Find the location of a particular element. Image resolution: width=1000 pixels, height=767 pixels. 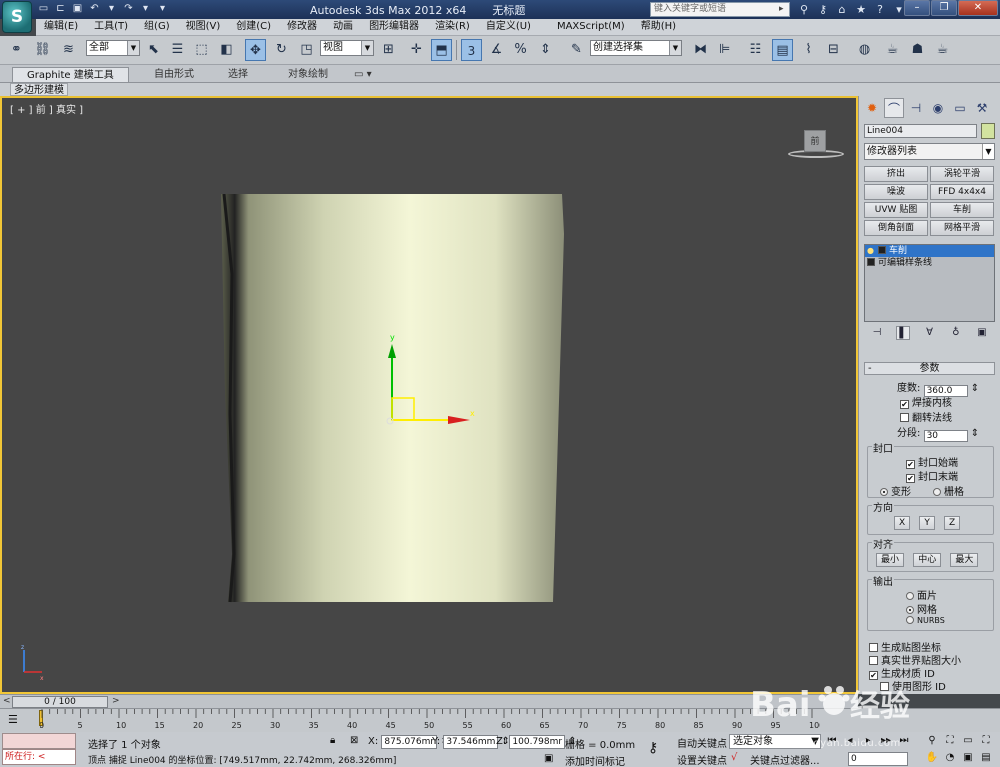

time-tag-icon: ▣ is located at coordinates (548, 758).